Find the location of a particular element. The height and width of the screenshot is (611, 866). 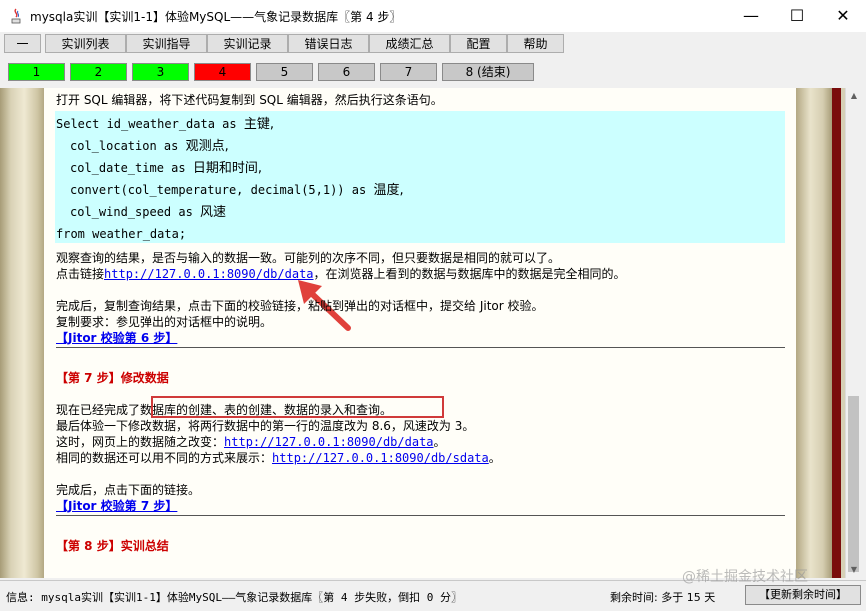

verify-step-6-link: 【Jitor 校验第 6 步】 is located at coordinates (116, 338).